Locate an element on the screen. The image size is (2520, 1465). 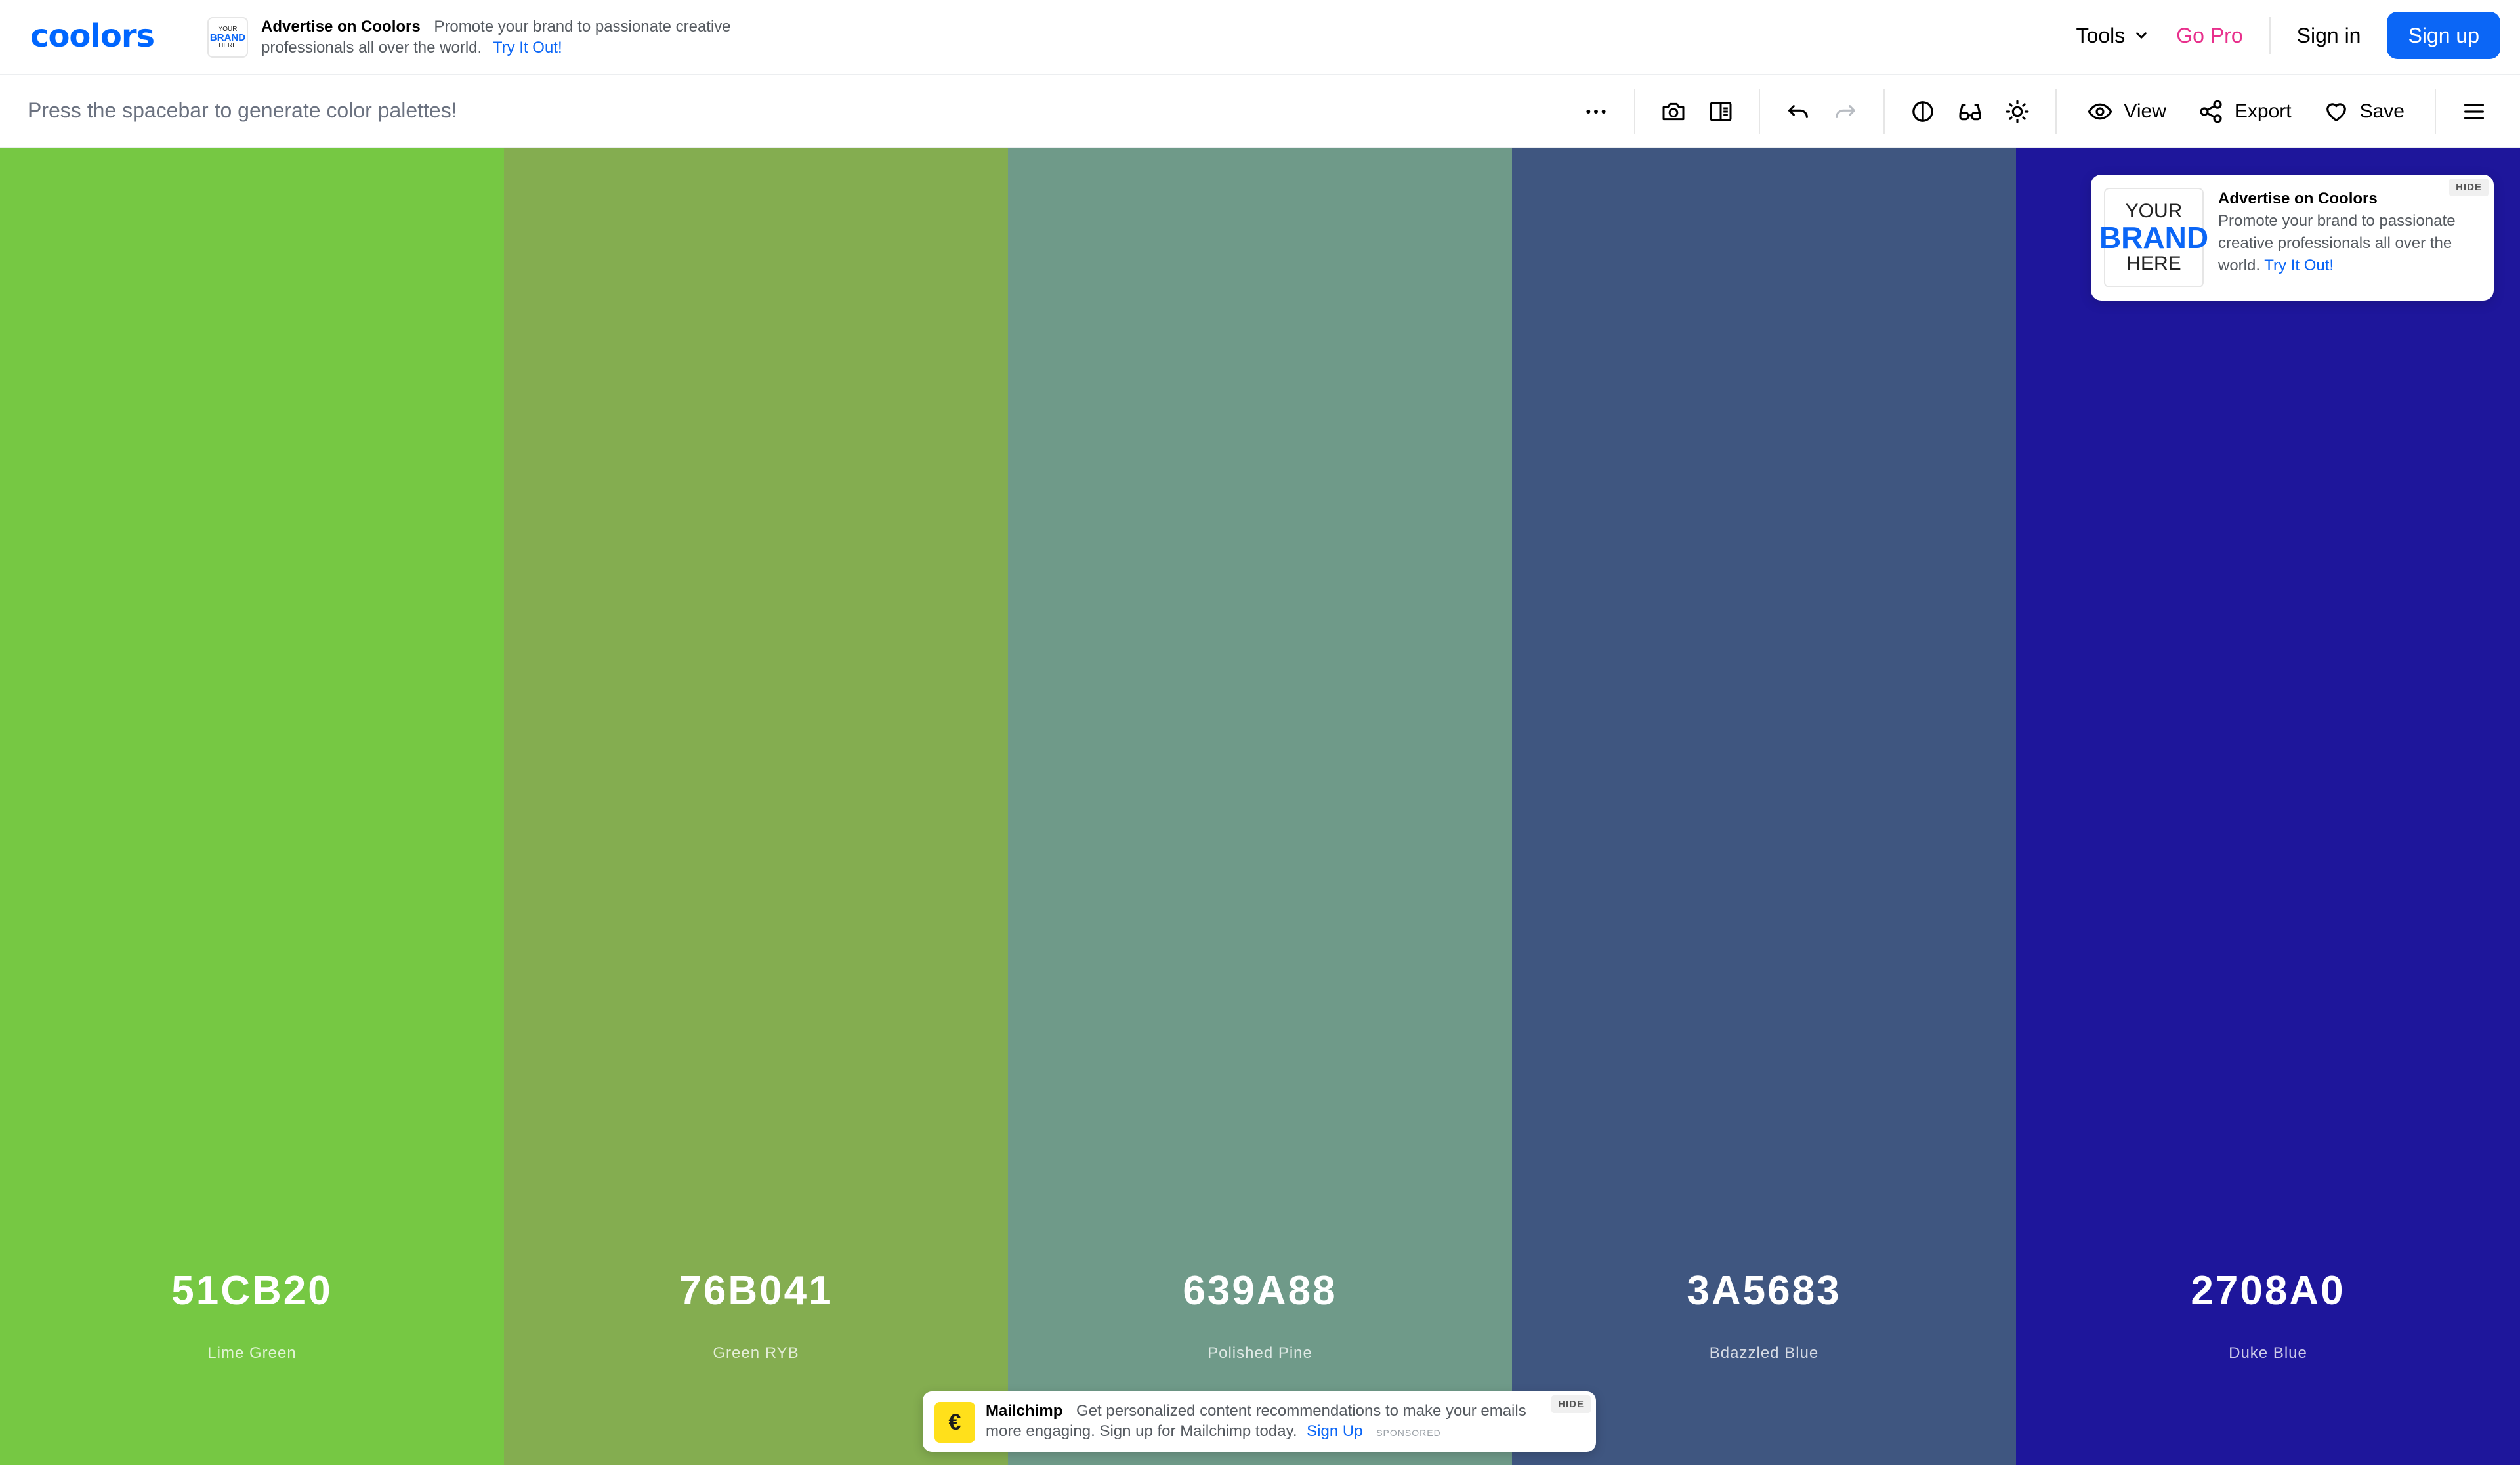
ad-card-title: Advertise on Coolors is located at coordinates (2298, 198).